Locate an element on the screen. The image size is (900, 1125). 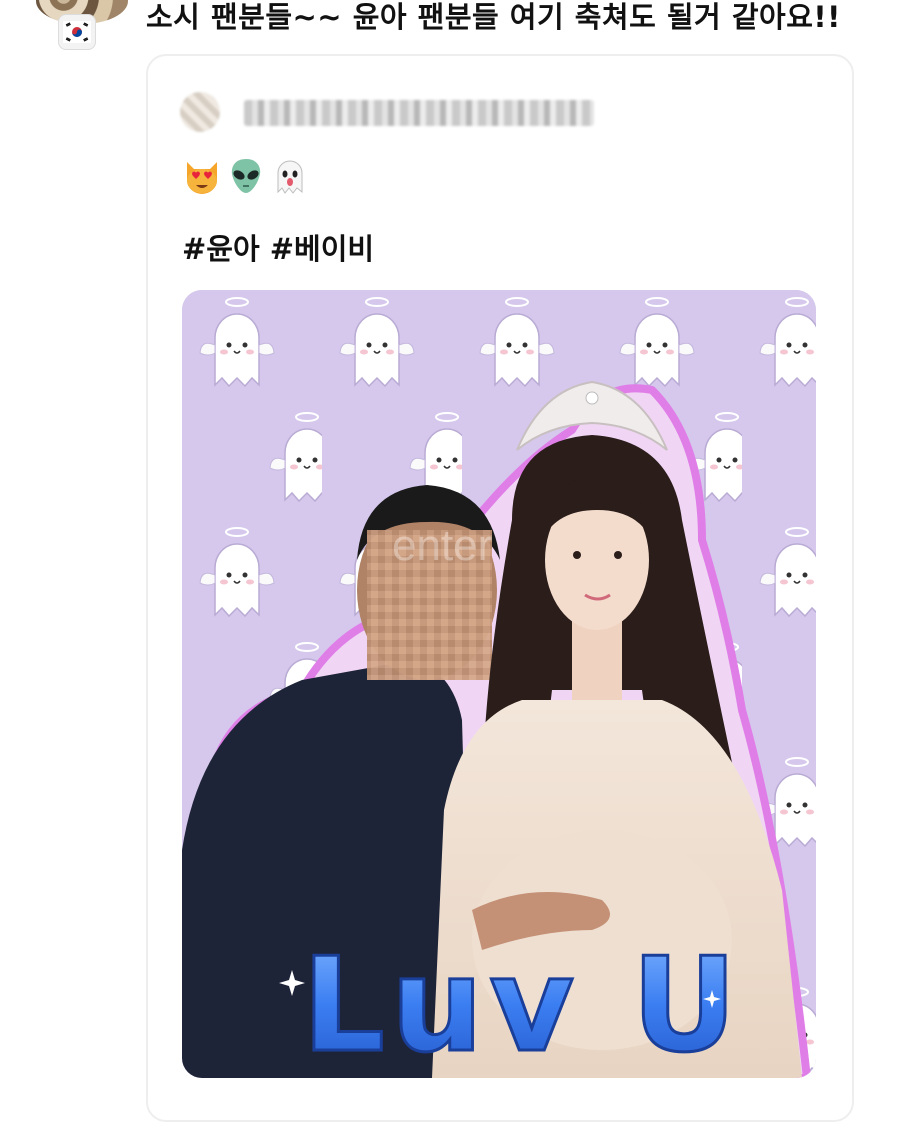
alien-emoji is located at coordinates (246, 176).